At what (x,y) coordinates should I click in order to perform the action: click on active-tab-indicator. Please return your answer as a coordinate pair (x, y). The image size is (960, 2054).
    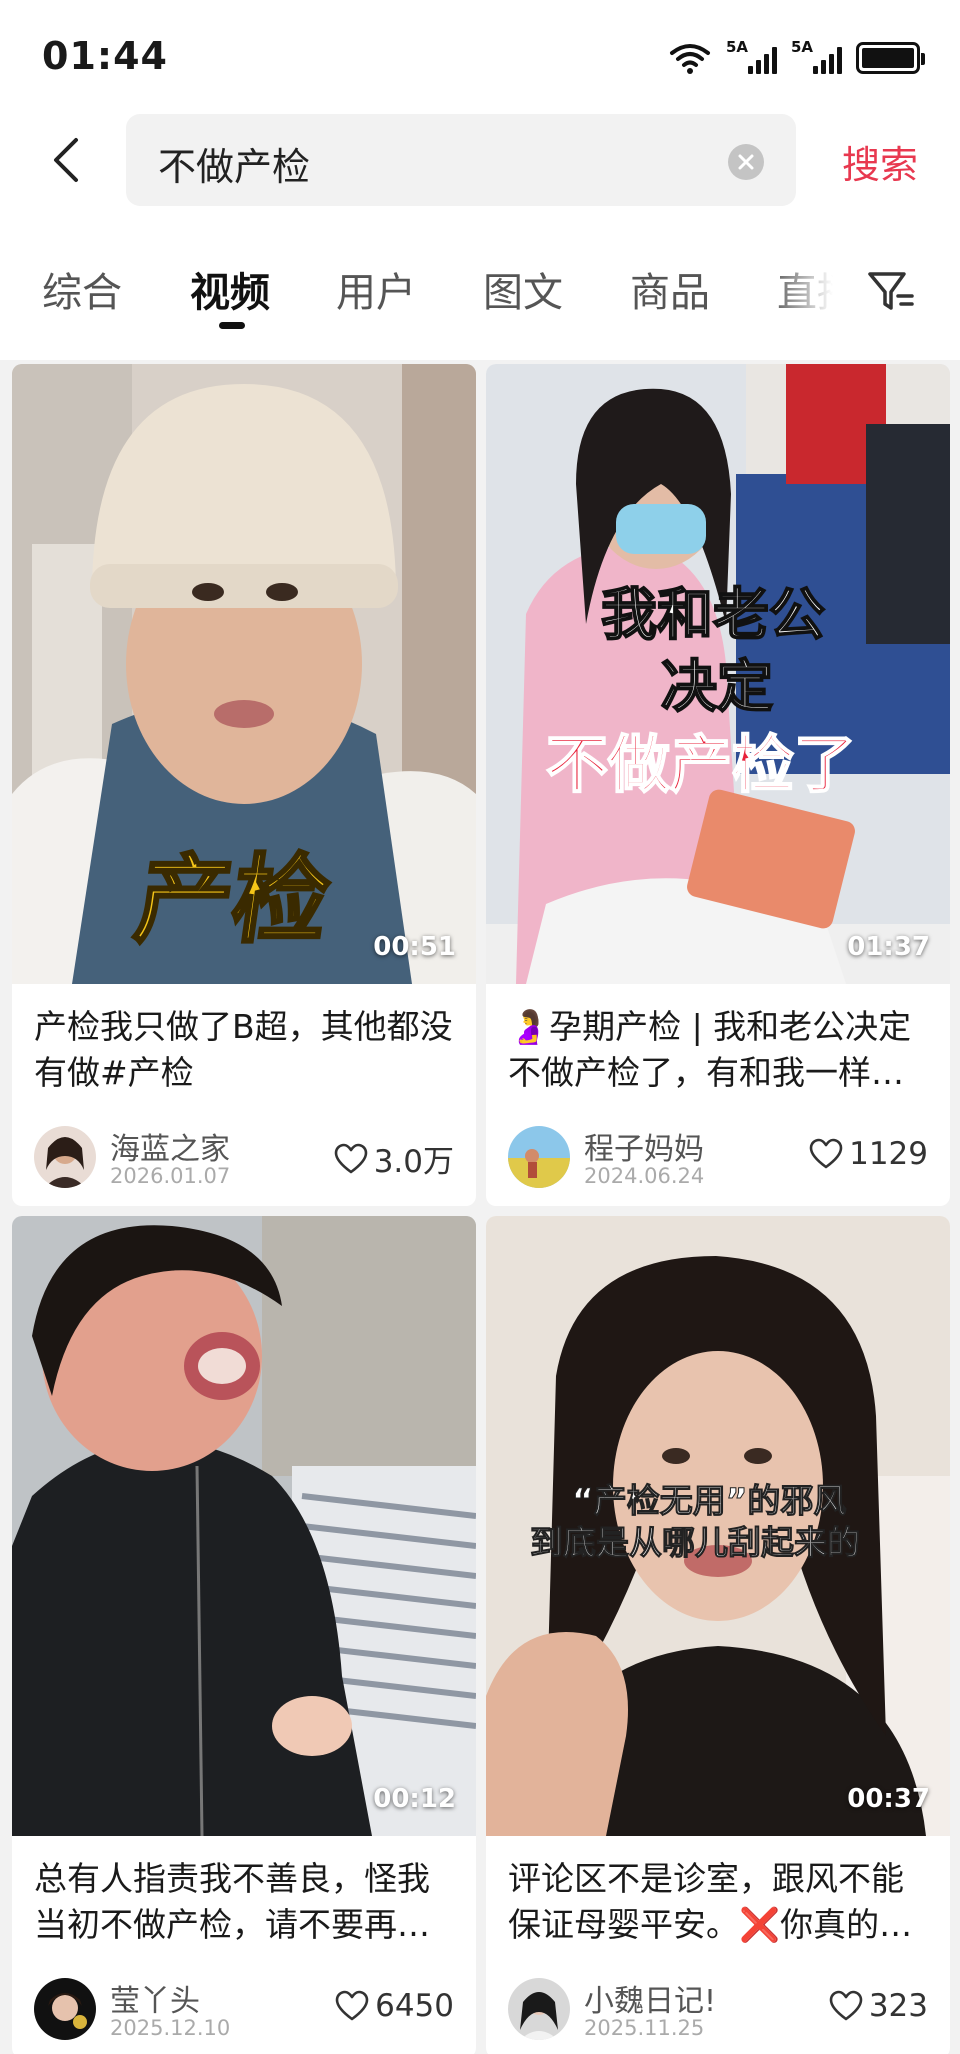
    Looking at the image, I should click on (232, 325).